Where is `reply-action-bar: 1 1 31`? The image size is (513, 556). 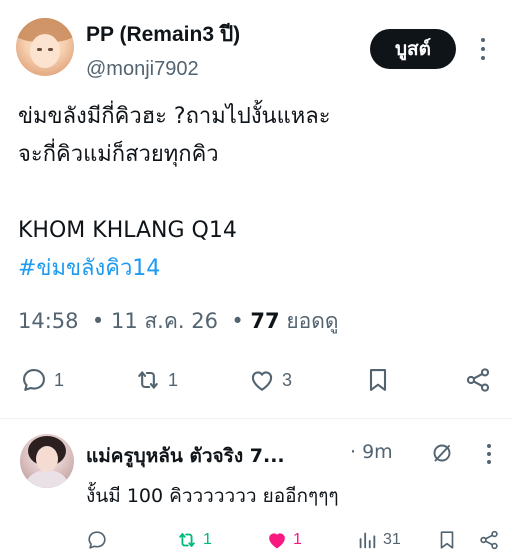 reply-action-bar: 1 1 31 is located at coordinates (256, 539).